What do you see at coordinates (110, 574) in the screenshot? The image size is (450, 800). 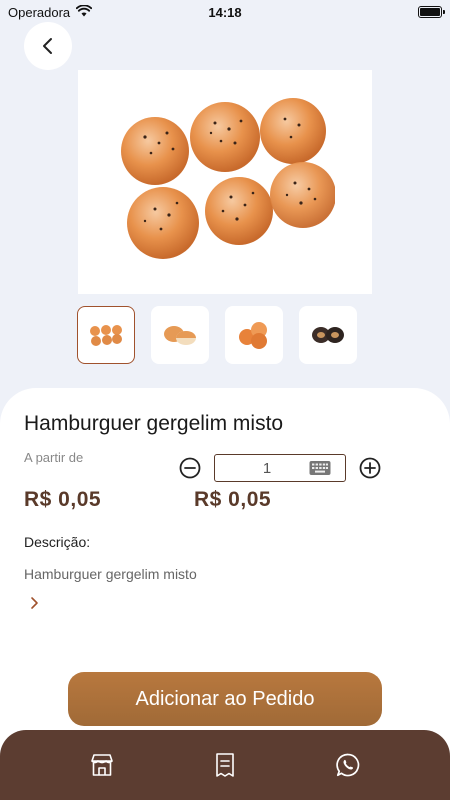 I see `description-text: Hamburguer gergelim misto` at bounding box center [110, 574].